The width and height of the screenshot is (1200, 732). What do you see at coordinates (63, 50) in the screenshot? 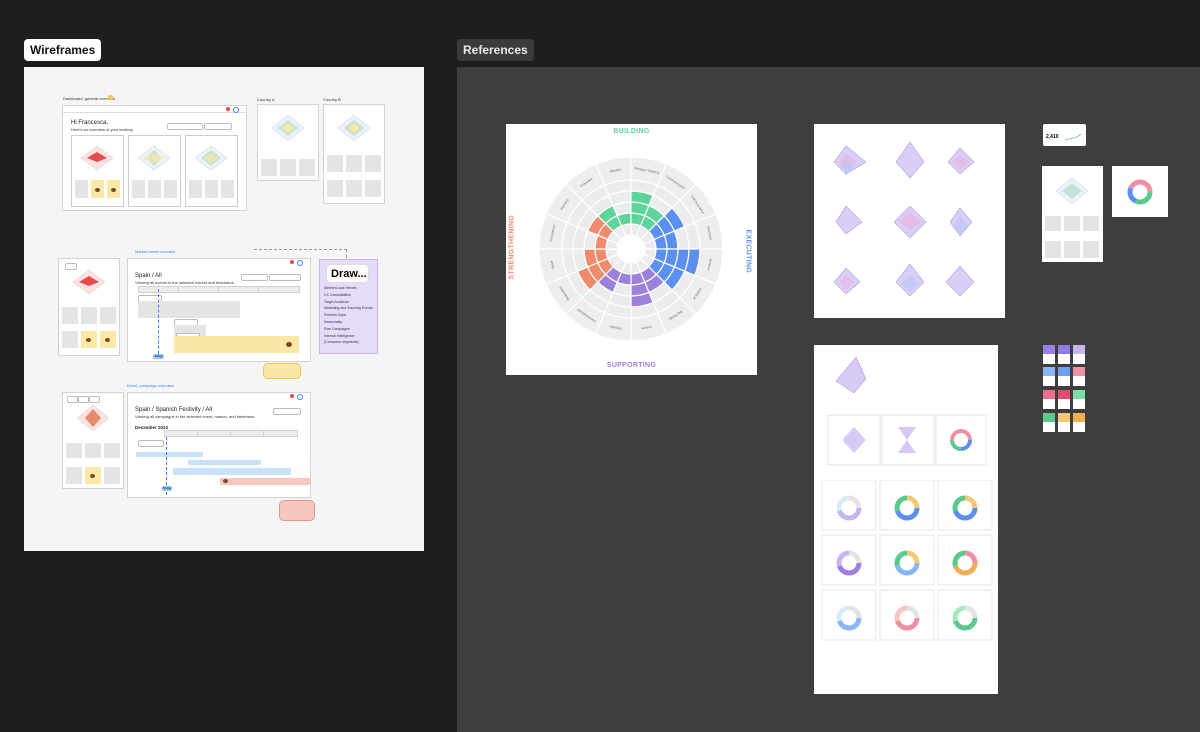
I see `wireframes-frame-label: Wireframes` at bounding box center [63, 50].